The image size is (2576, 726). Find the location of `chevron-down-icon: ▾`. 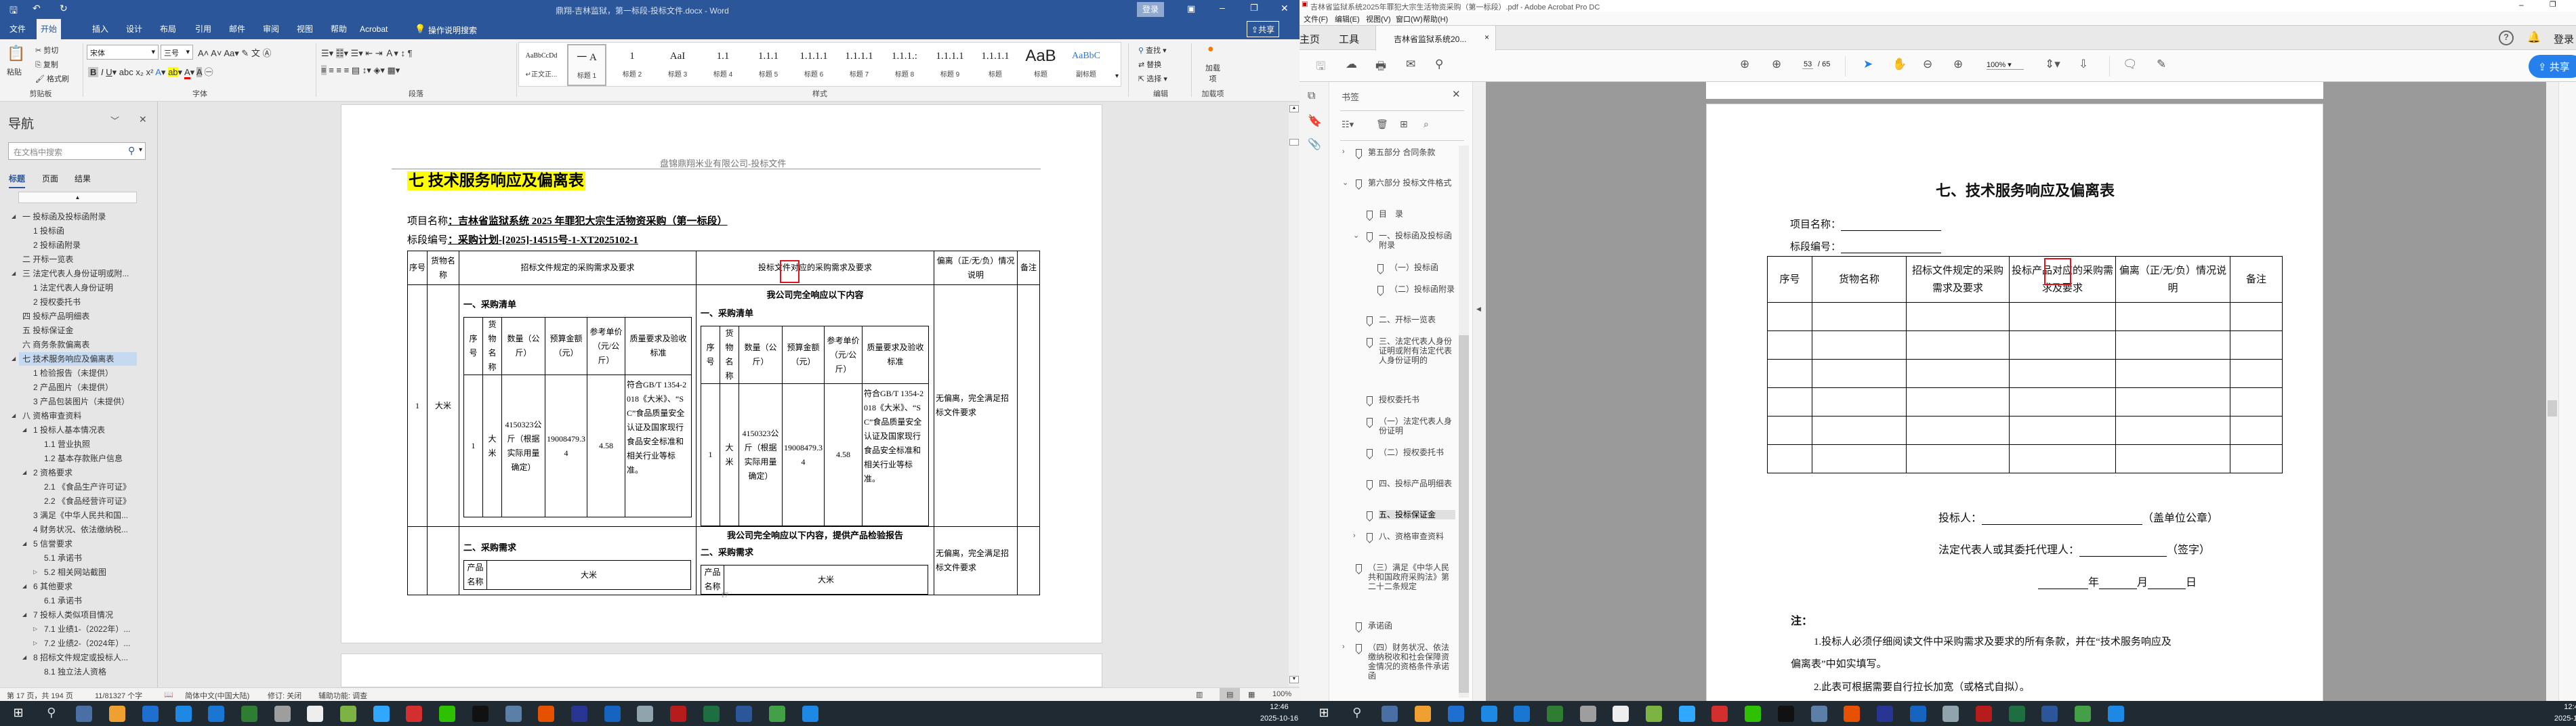

chevron-down-icon: ▾ is located at coordinates (140, 150).